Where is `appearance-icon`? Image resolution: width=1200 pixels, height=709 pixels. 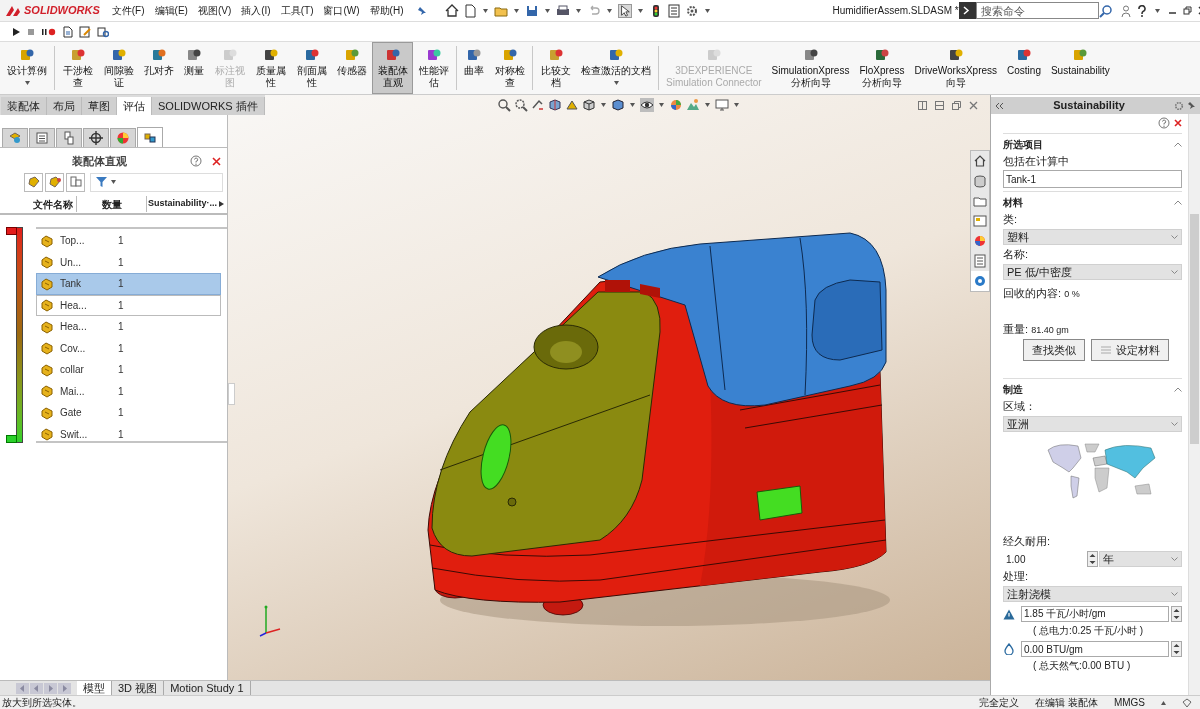 appearance-icon is located at coordinates (675, 105).